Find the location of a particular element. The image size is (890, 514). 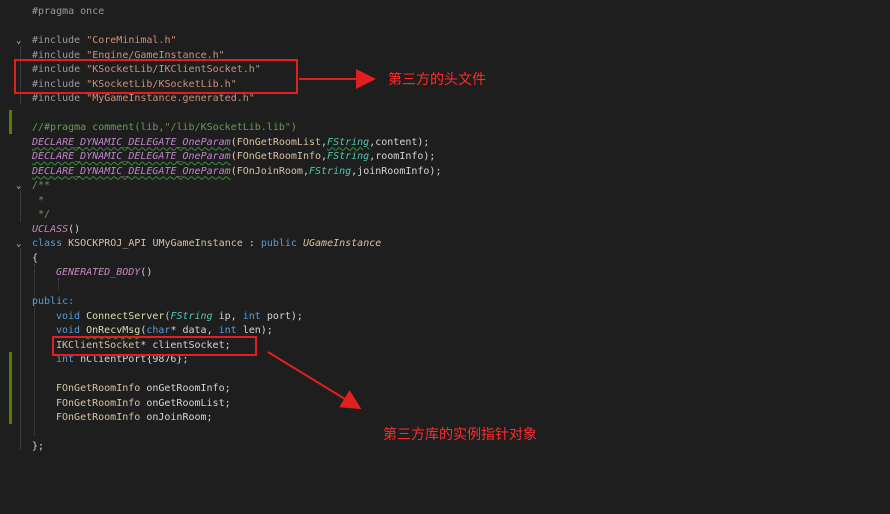

param-name: port is located at coordinates (278, 316).